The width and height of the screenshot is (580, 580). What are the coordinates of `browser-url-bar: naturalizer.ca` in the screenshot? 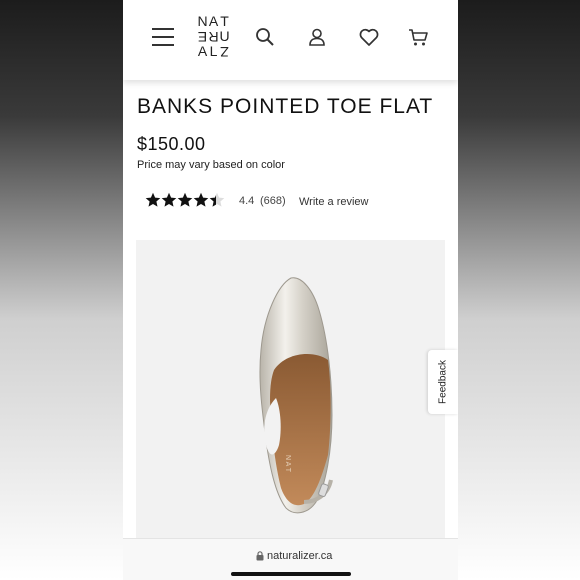 It's located at (290, 559).